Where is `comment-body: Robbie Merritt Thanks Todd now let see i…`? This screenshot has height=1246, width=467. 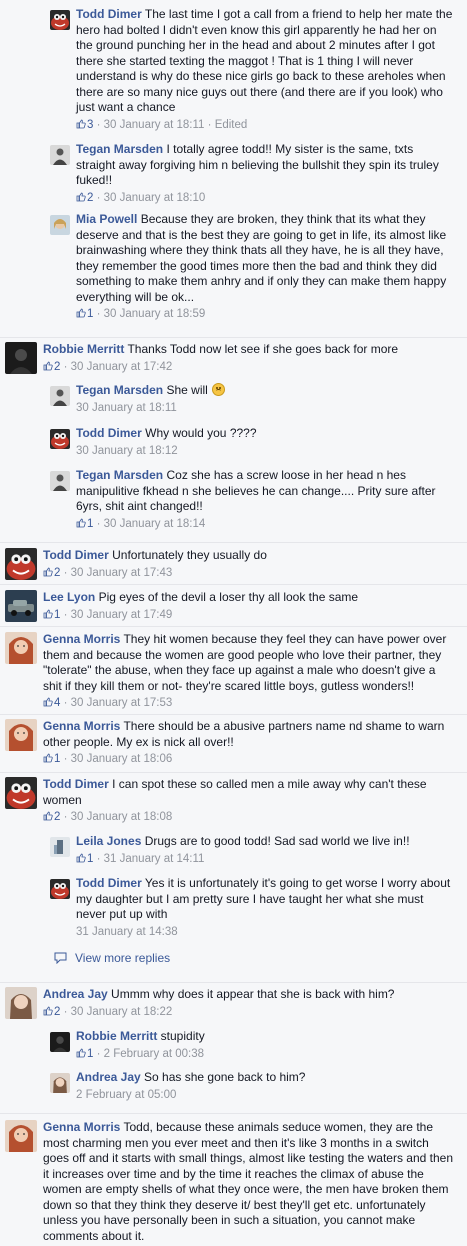
comment-body: Robbie Merritt Thanks Todd now let see i… is located at coordinates (249, 358).